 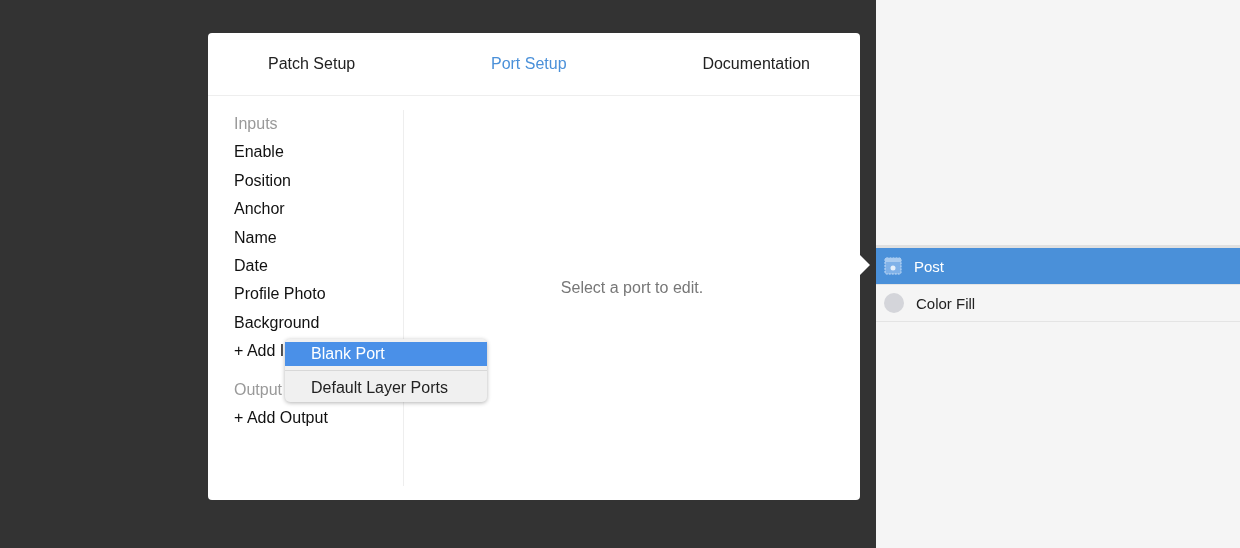 I want to click on menu-item: Default Layer Ports, so click(x=386, y=388).